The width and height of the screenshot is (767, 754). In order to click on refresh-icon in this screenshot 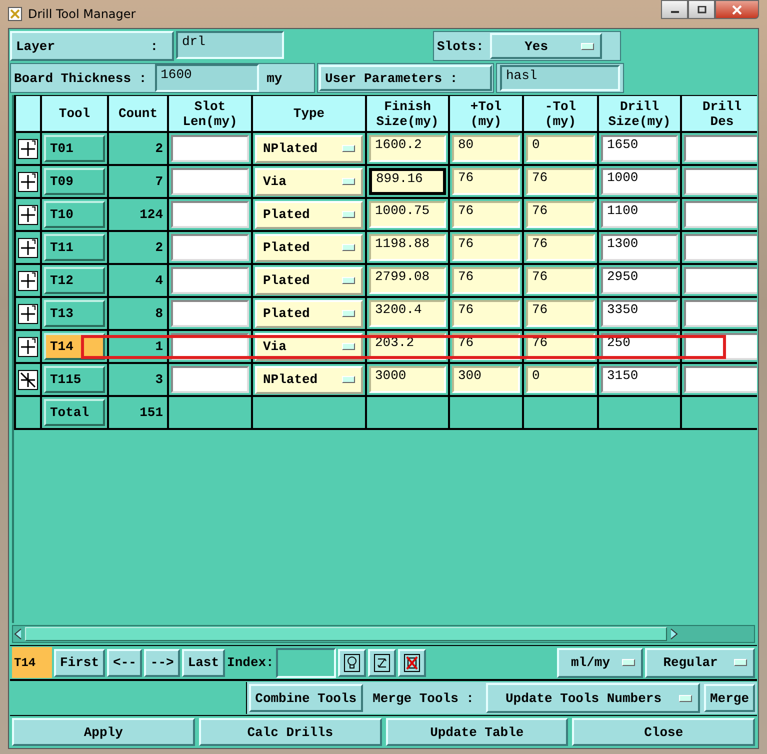, I will do `click(382, 662)`.